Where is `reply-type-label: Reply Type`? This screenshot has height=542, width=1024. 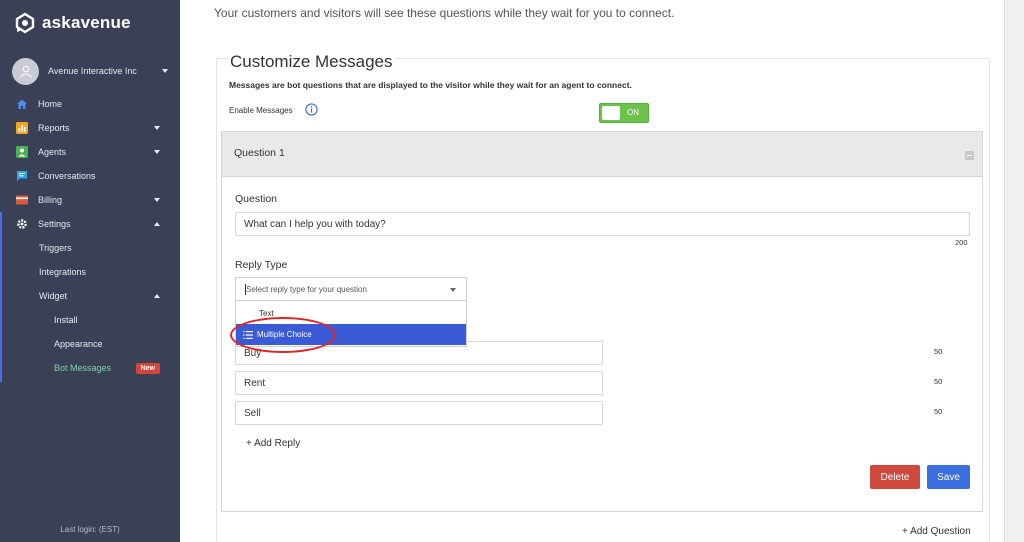 reply-type-label: Reply Type is located at coordinates (261, 265).